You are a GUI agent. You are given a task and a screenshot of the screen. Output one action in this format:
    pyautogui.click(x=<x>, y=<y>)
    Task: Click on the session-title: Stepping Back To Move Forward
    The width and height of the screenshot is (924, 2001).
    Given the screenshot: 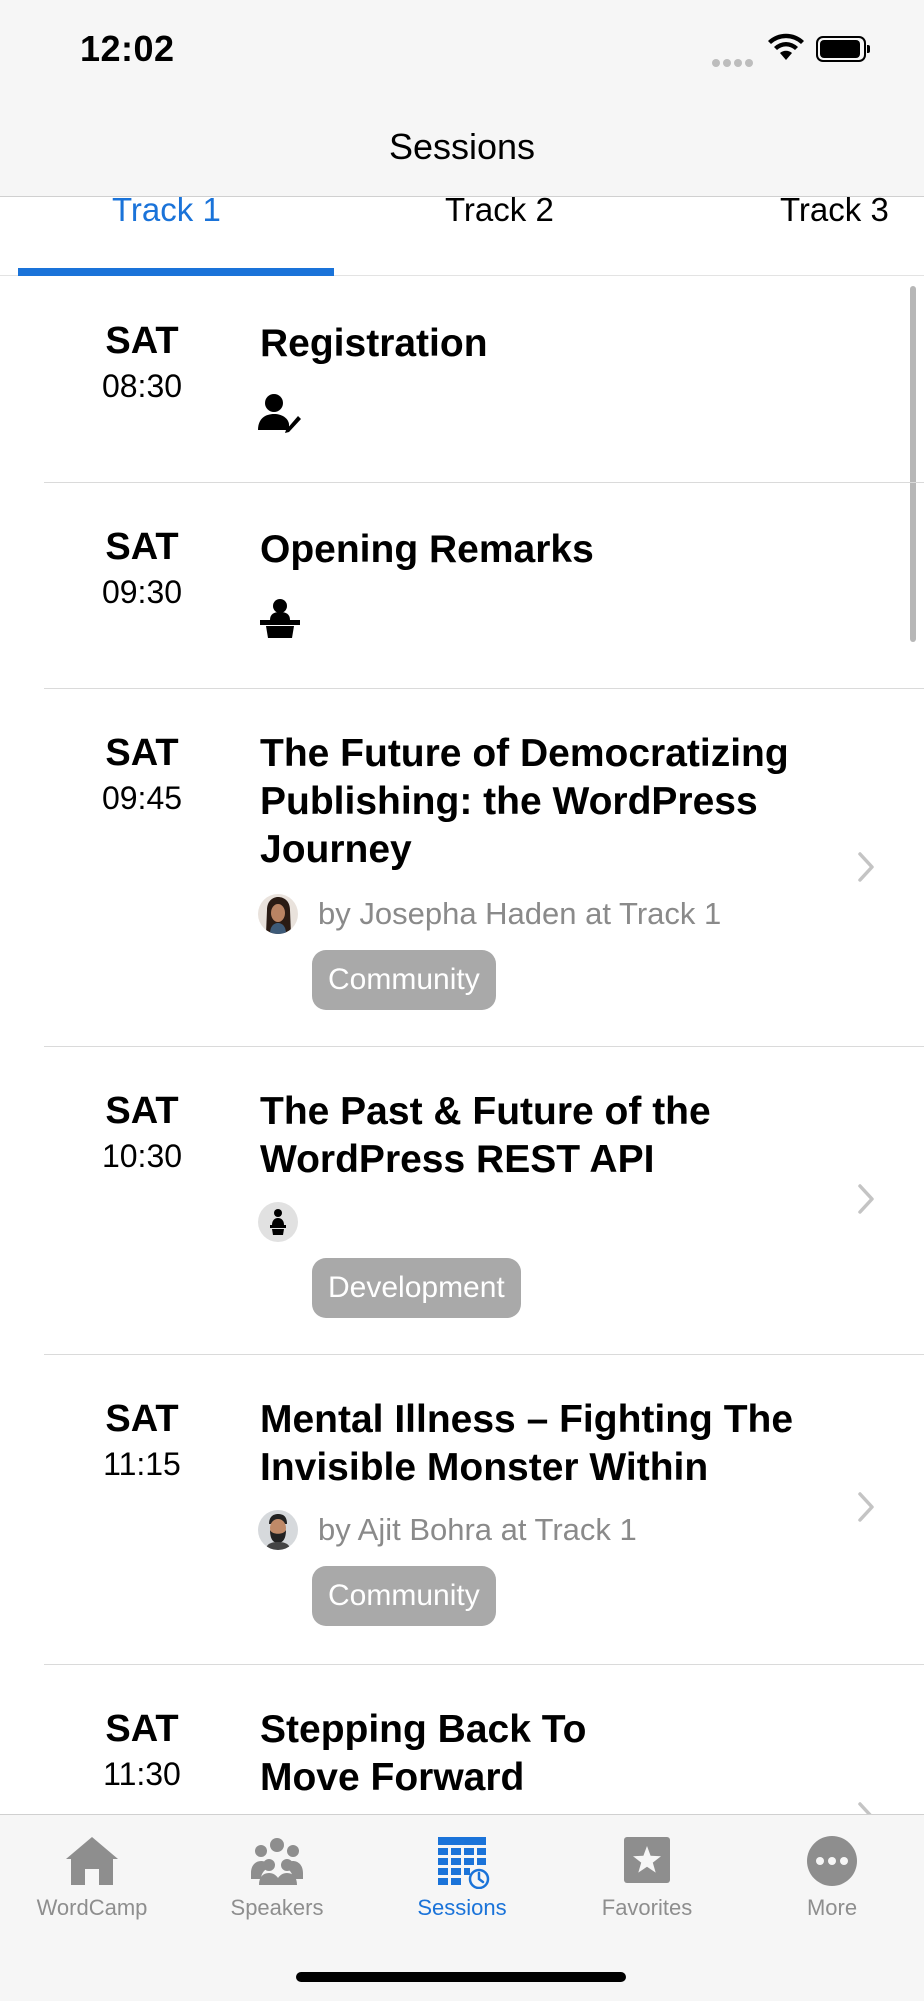 What is the action you would take?
    pyautogui.click(x=423, y=1753)
    